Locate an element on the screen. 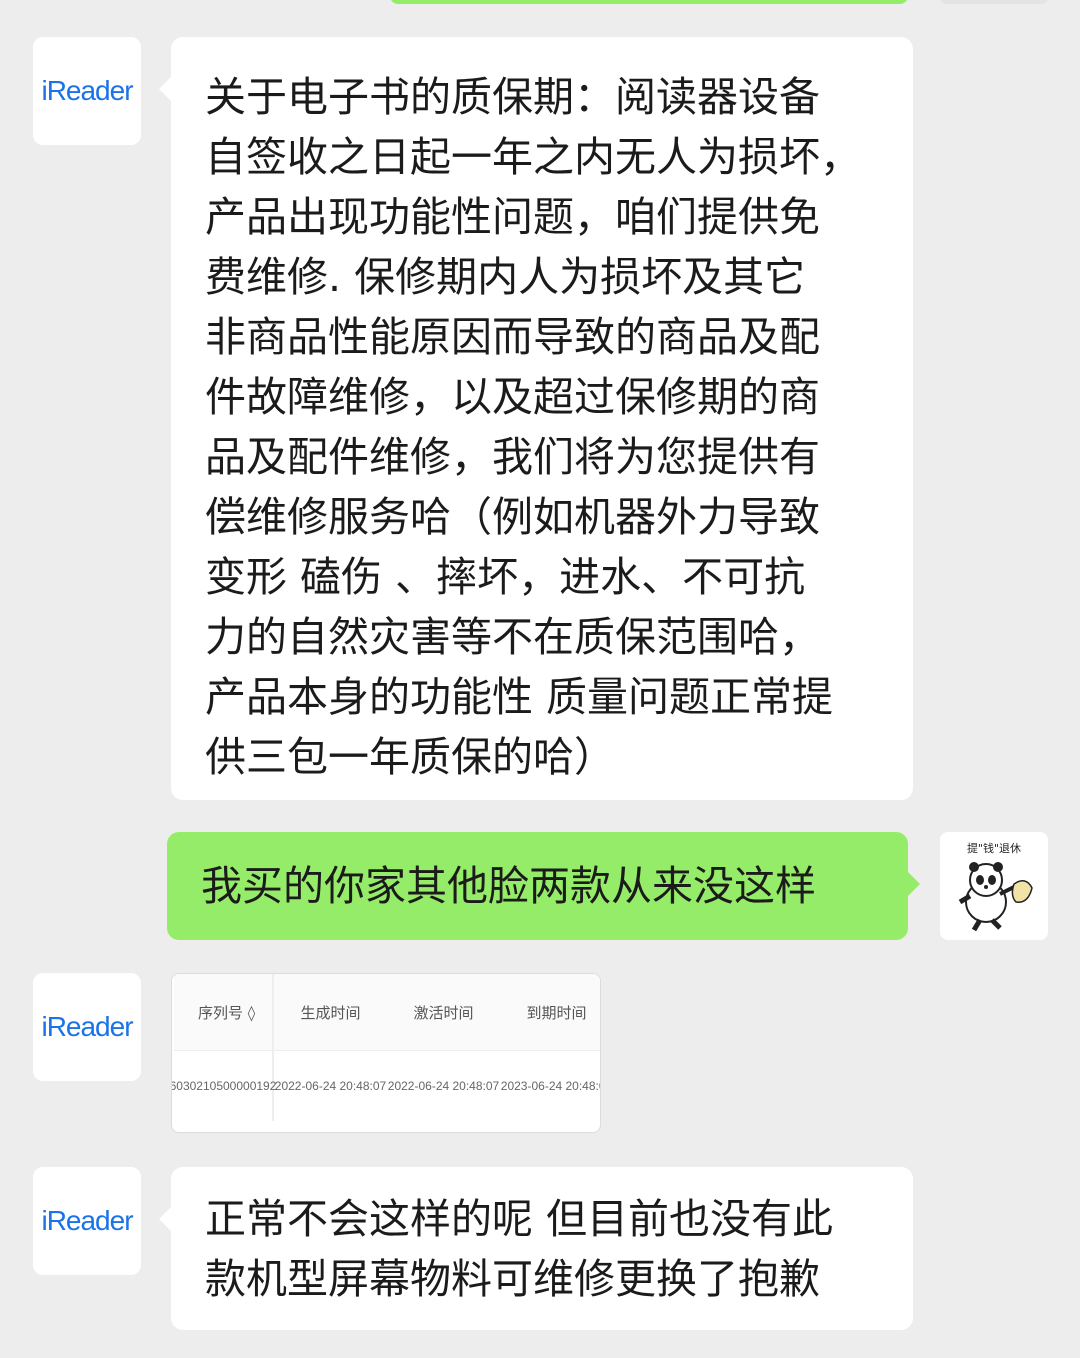  message-line: 费维修. 保修期内人为损坏及其它 is located at coordinates (505, 277).